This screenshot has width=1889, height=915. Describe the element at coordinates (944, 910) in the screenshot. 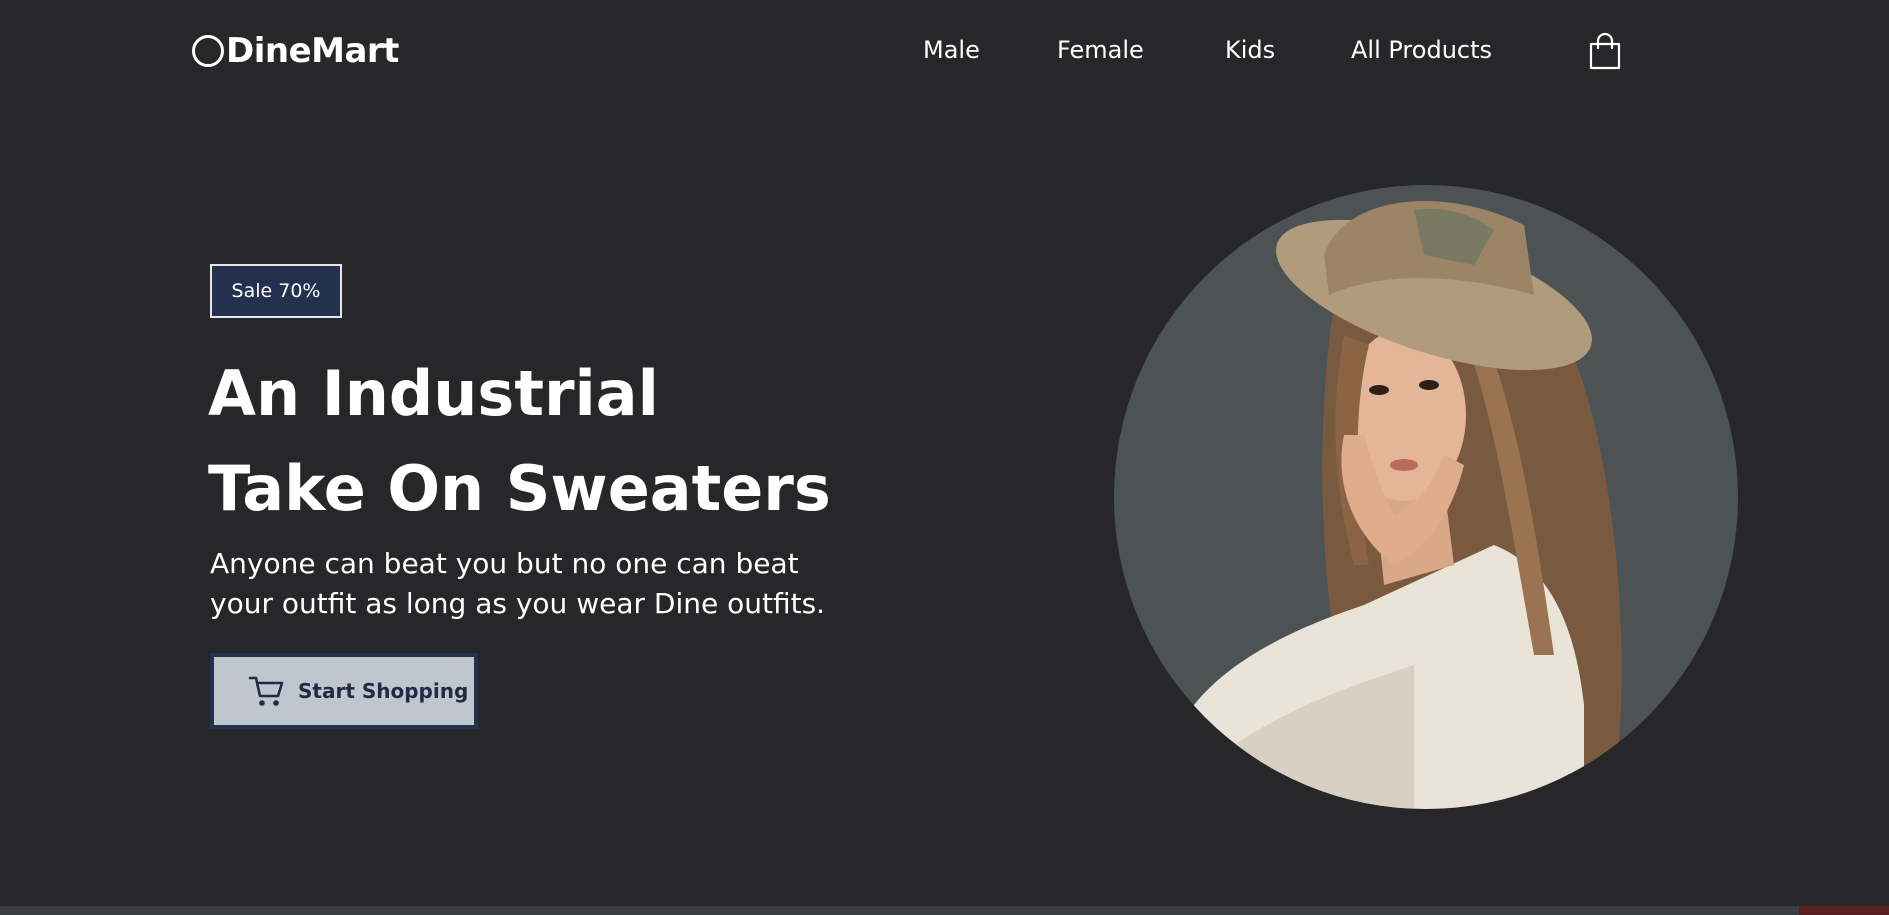

I see `bottom-strip` at that location.